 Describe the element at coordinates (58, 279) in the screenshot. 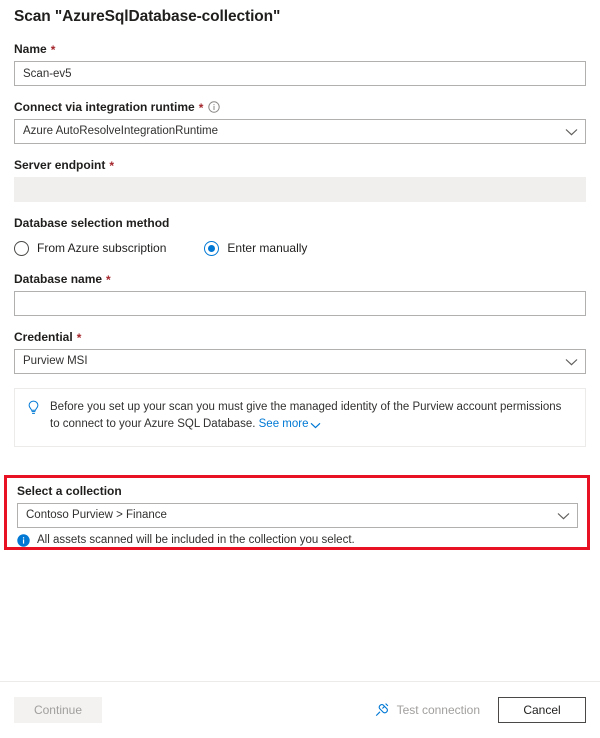

I see `database-name-label-text: Database name` at that location.